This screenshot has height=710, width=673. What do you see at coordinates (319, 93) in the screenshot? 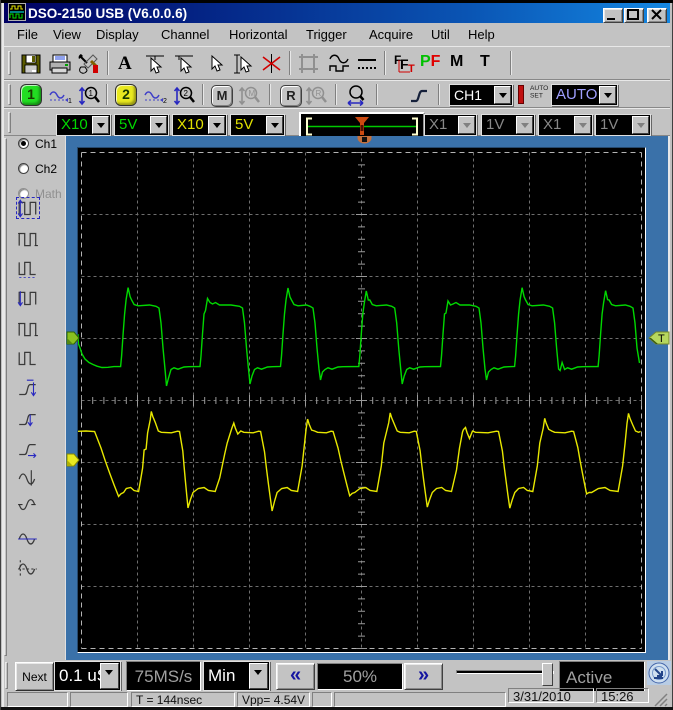
I see `svg-text: R` at bounding box center [319, 93].